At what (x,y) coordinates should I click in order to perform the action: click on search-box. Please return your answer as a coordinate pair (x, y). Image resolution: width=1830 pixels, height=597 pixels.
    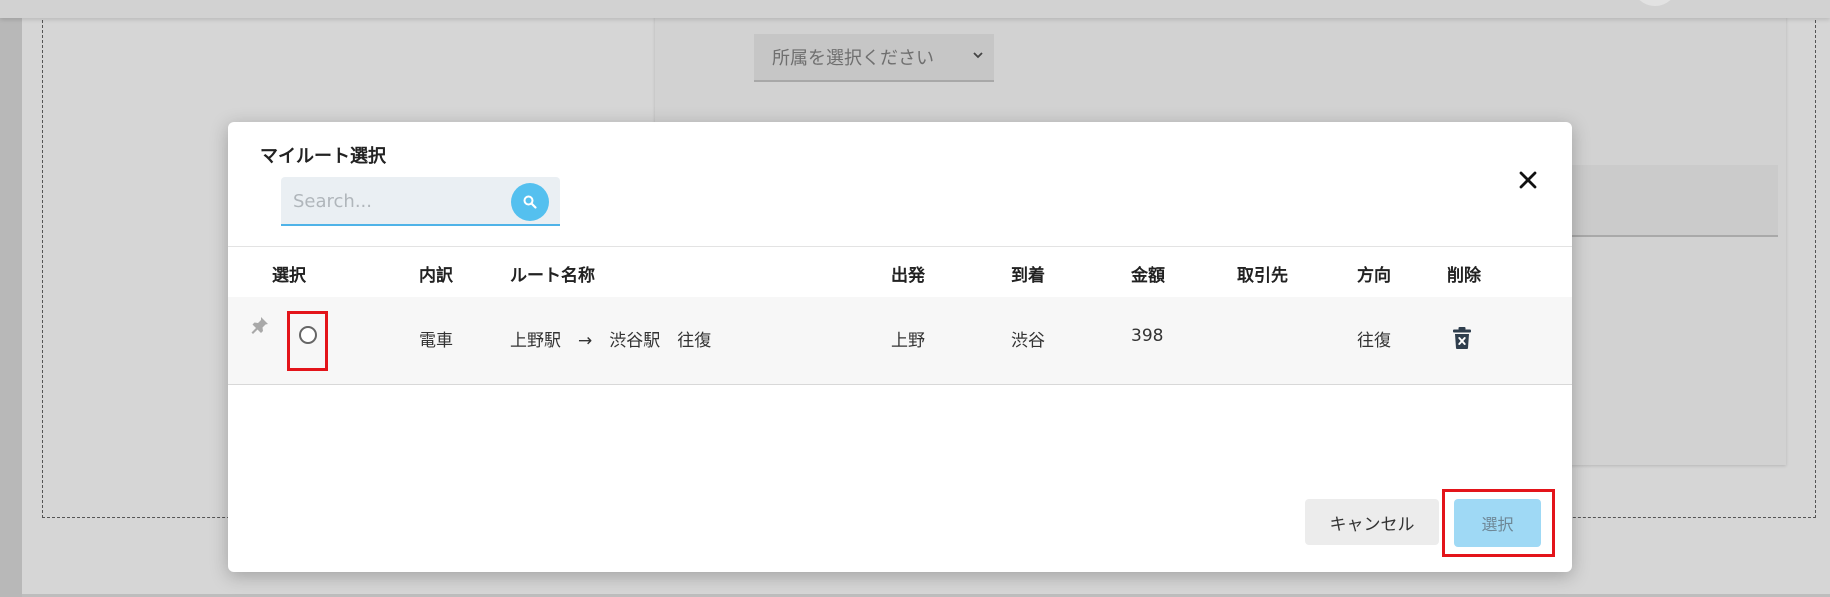
    Looking at the image, I should click on (420, 201).